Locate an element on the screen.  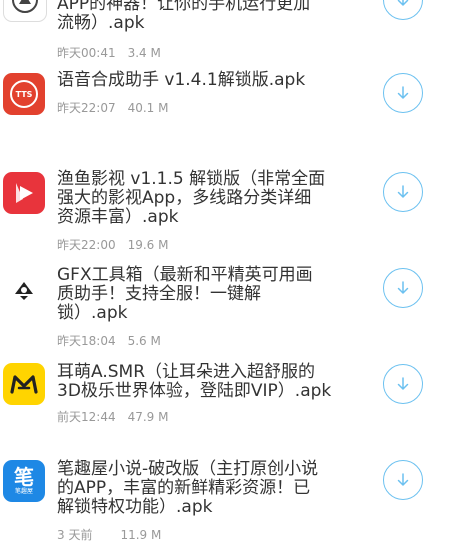
file-title: 语音合成助手 v1.4.1解锁版.apk is located at coordinates (212, 80).